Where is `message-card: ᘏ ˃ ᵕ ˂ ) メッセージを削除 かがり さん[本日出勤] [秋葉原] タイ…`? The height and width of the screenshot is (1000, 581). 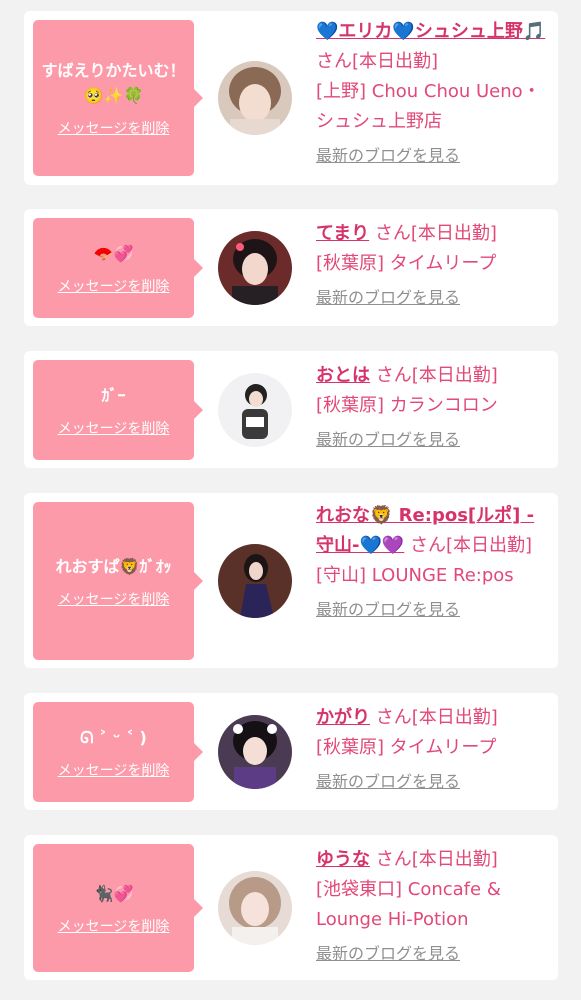 message-card: ᘏ ˃ ᵕ ˂ ) メッセージを削除 かがり さん[本日出勤] [秋葉原] タイ… is located at coordinates (291, 751).